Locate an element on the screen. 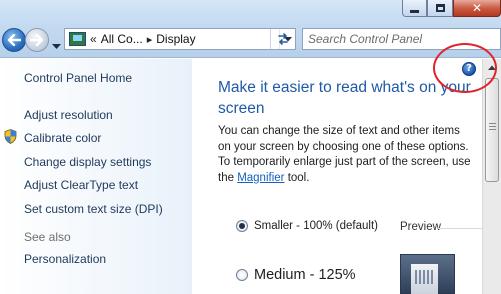 Image resolution: width=501 pixels, height=294 pixels. option-medium-label: Medium - 125% is located at coordinates (305, 275).